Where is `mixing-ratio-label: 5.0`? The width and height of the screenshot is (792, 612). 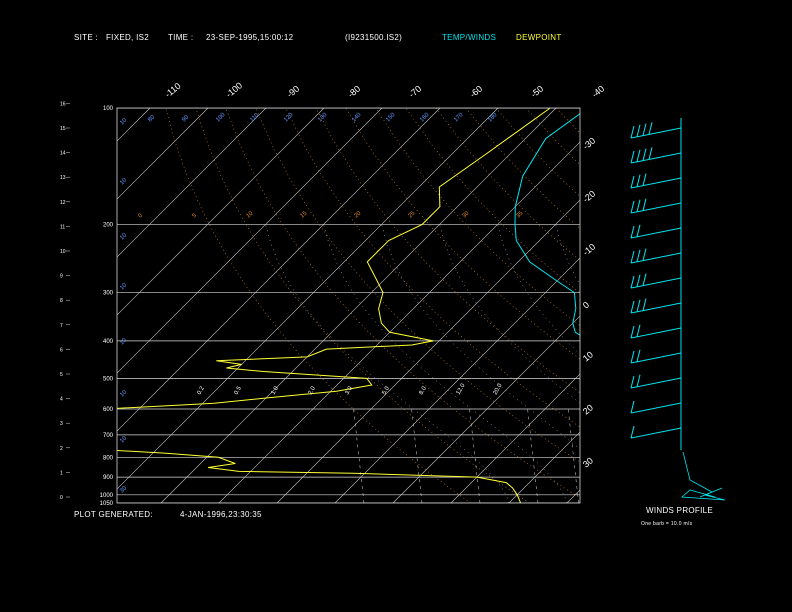 mixing-ratio-label: 5.0 is located at coordinates (387, 390).